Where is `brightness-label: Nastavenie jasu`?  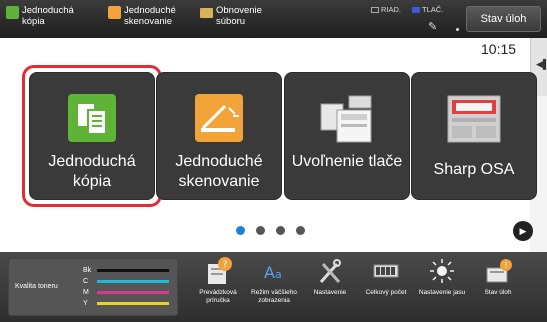
brightness-label: Nastavenie jasu is located at coordinates (442, 292).